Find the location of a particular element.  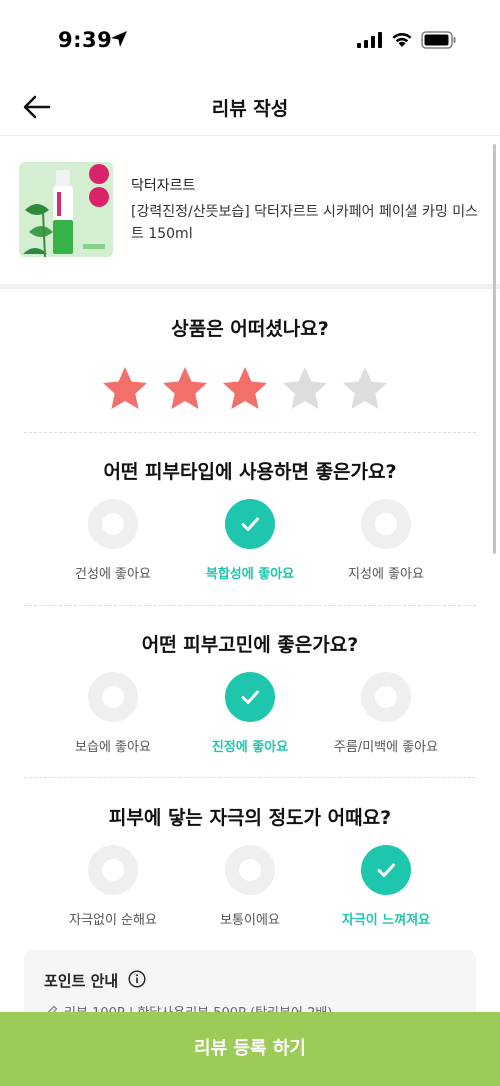

product-image is located at coordinates (66, 209).